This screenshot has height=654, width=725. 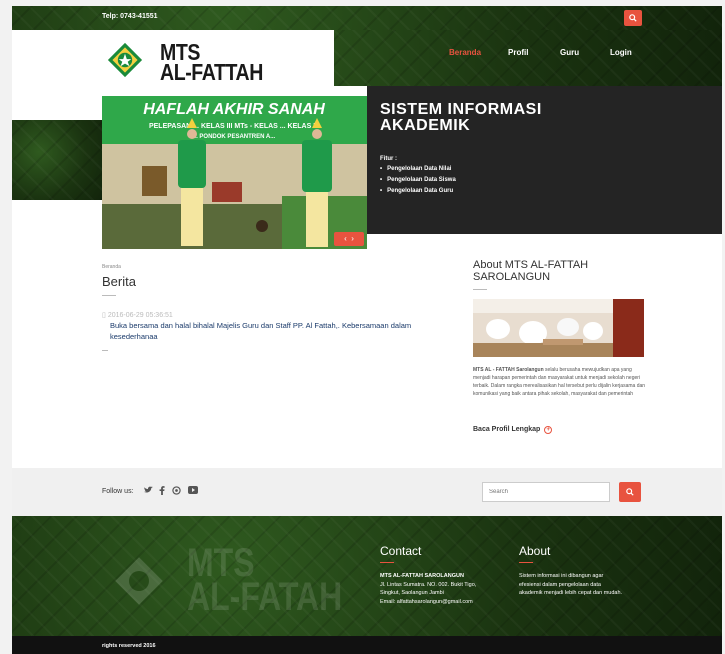 I want to click on contact-name: MTS AL-FATTAH SAROLANGUN, so click(x=422, y=576).